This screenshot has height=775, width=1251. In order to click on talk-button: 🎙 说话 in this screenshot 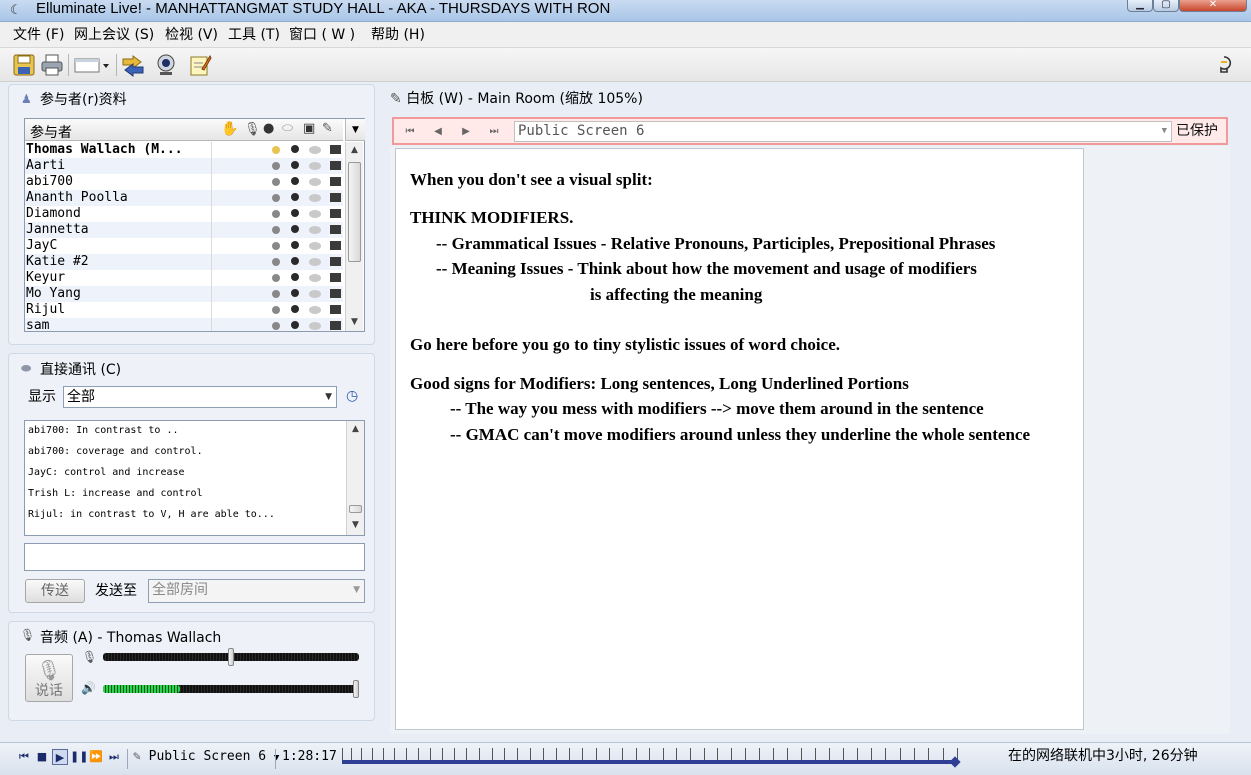, I will do `click(49, 678)`.